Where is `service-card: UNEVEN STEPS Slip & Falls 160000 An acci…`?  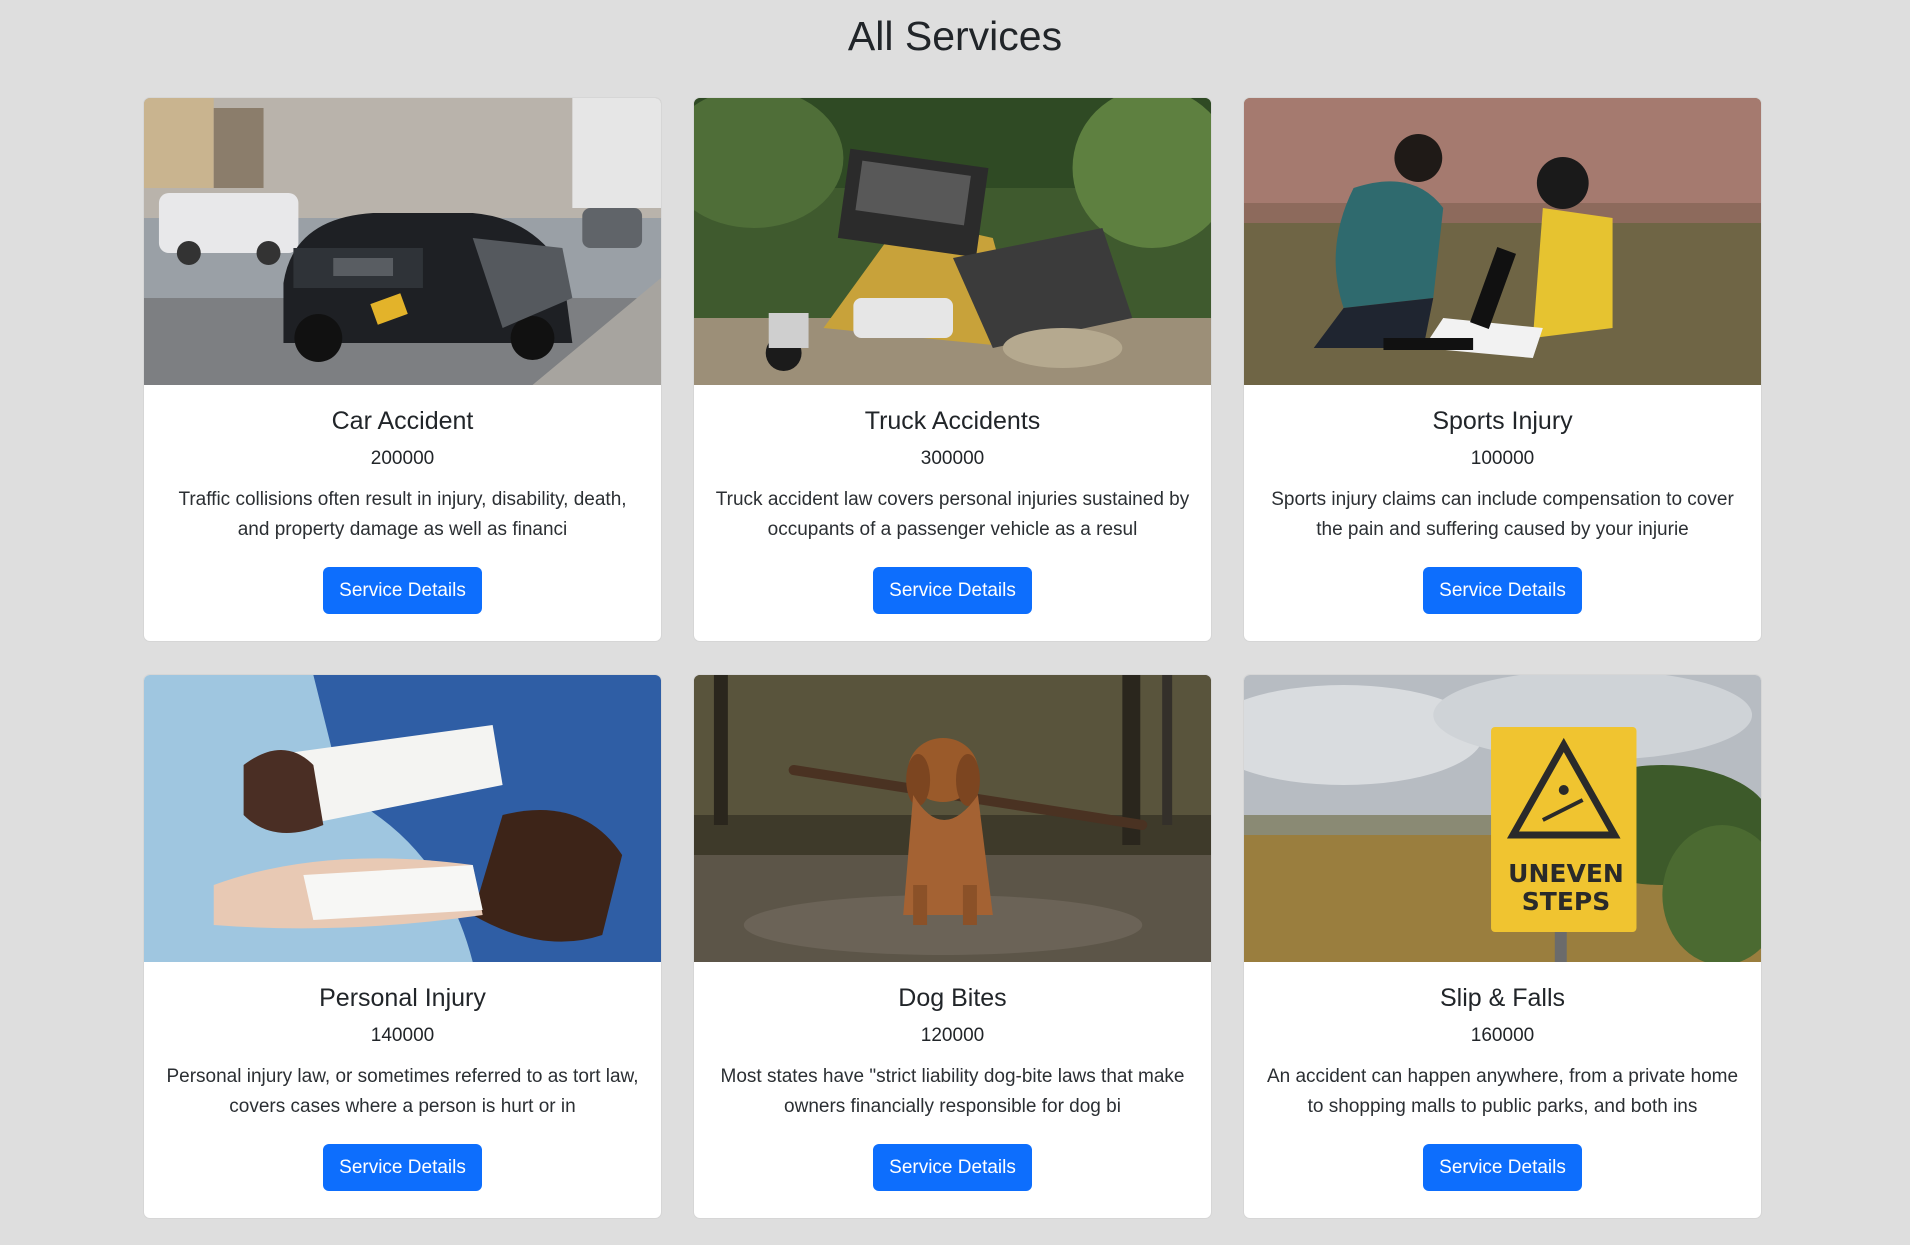 service-card: UNEVEN STEPS Slip & Falls 160000 An acci… is located at coordinates (1502, 946).